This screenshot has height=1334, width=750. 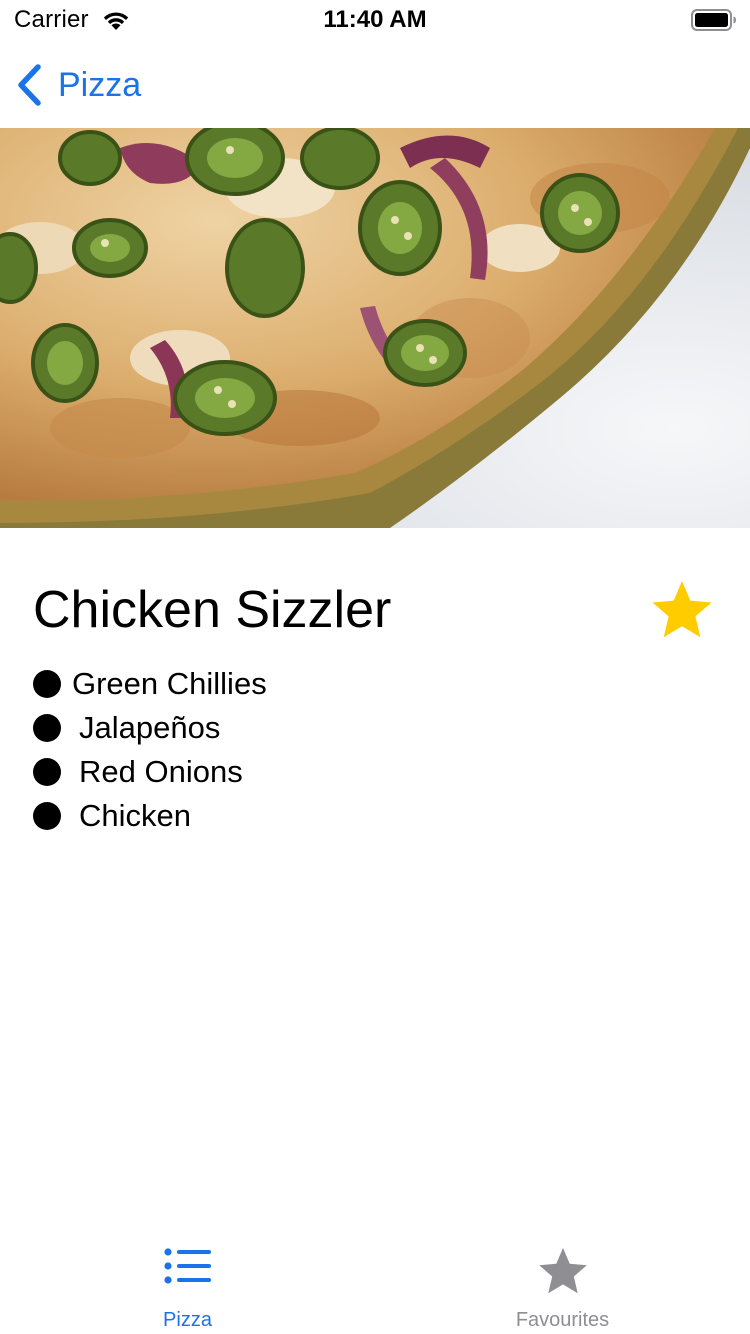 What do you see at coordinates (100, 85) in the screenshot?
I see `back-button-label: Pizza` at bounding box center [100, 85].